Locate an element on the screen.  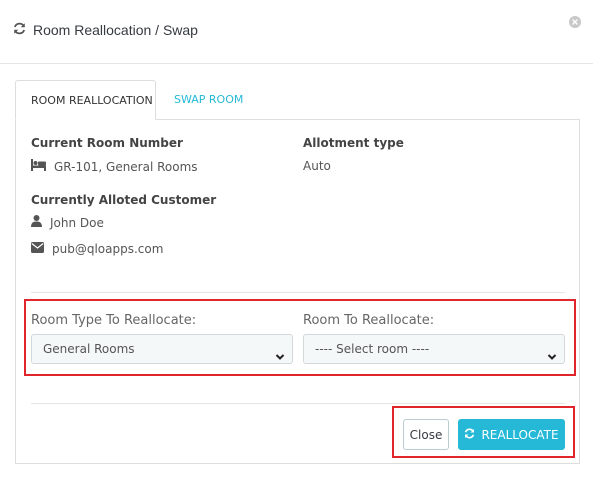
customer-email: pub@qloapps.com is located at coordinates (97, 249).